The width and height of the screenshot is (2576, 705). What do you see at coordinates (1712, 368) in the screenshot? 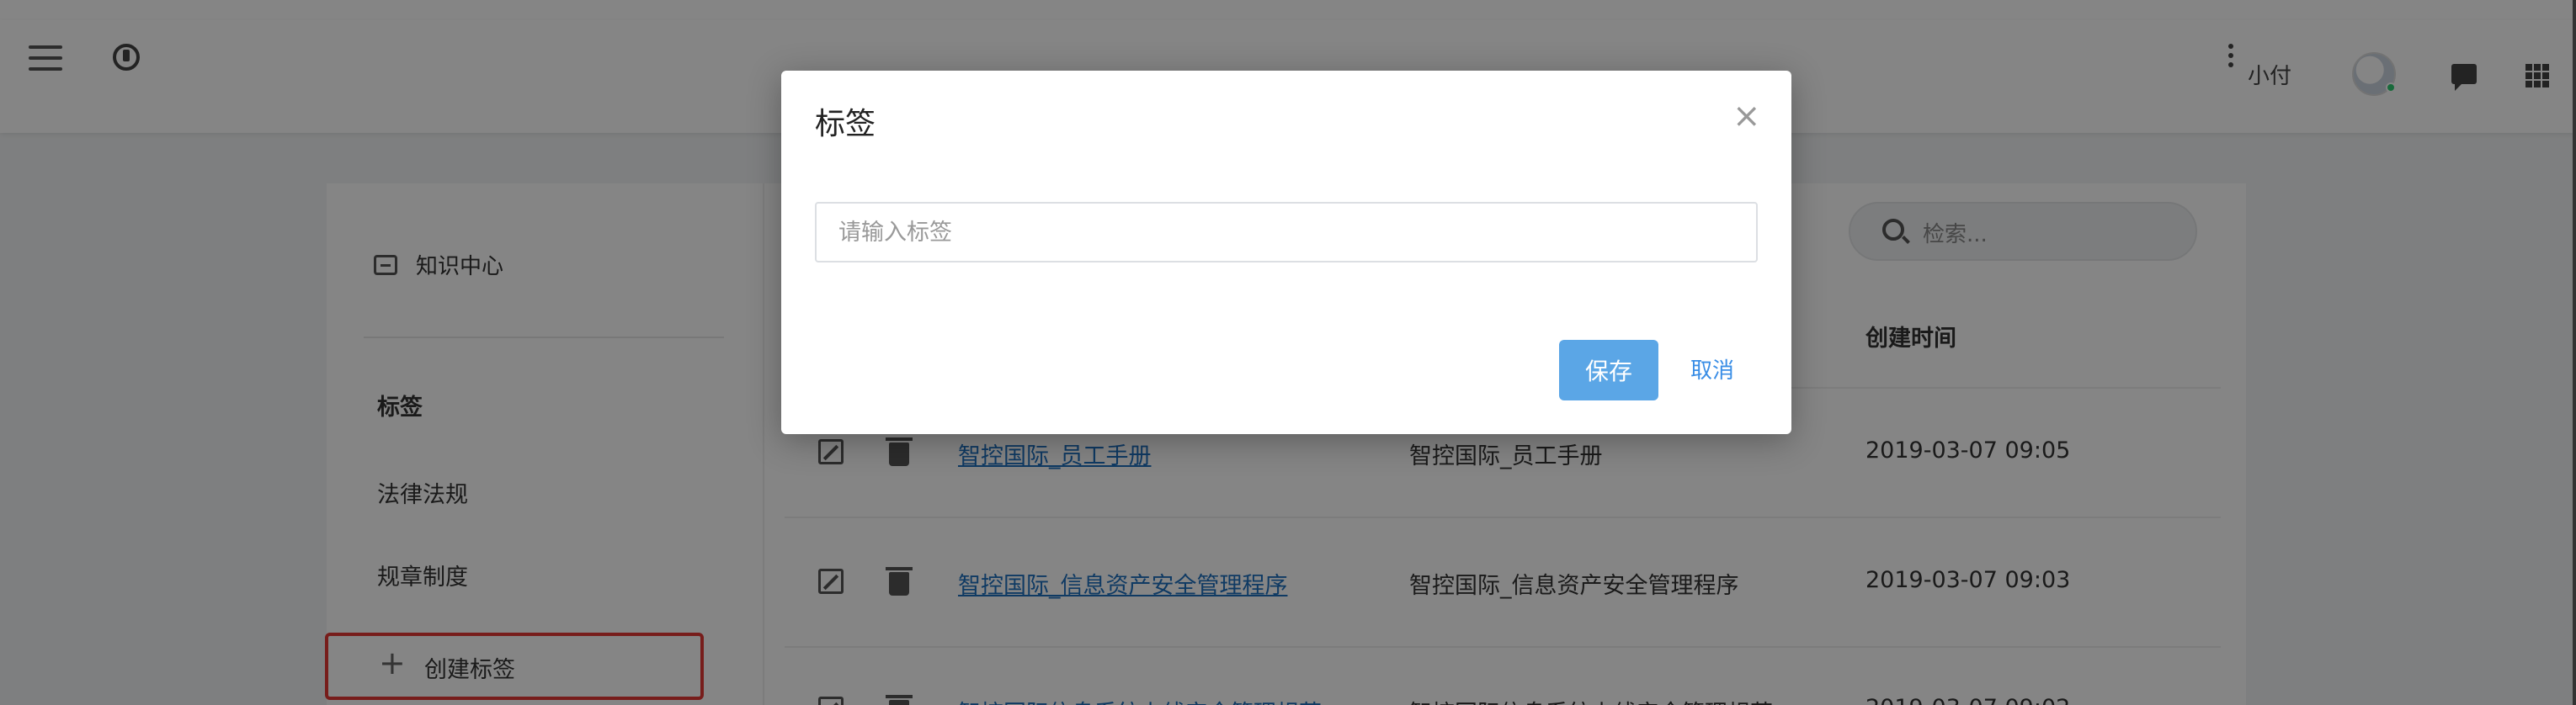
I see `cancel-button: 取消` at bounding box center [1712, 368].